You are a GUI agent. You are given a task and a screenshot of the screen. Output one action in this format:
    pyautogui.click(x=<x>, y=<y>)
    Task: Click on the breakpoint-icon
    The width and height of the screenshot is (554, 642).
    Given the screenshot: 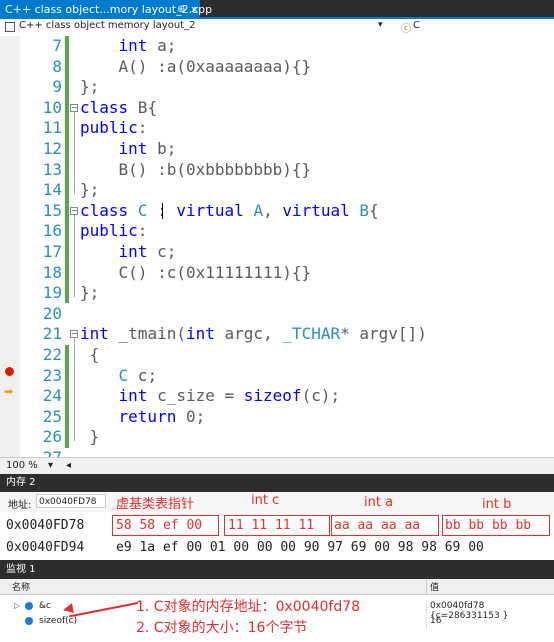 What is the action you would take?
    pyautogui.click(x=9, y=371)
    